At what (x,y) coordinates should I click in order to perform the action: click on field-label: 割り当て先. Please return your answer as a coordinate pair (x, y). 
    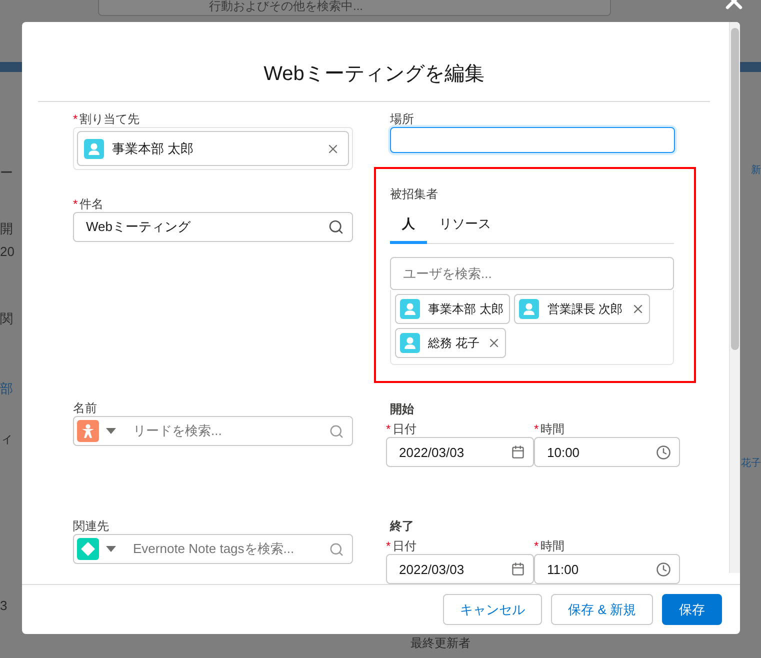
    Looking at the image, I should click on (110, 119).